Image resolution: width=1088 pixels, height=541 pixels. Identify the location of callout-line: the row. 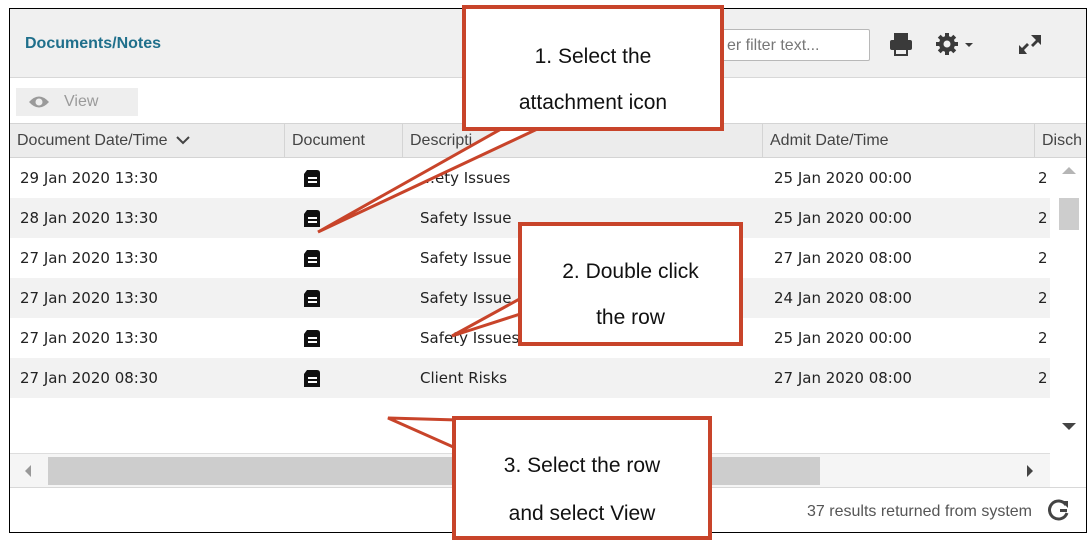
(630, 317).